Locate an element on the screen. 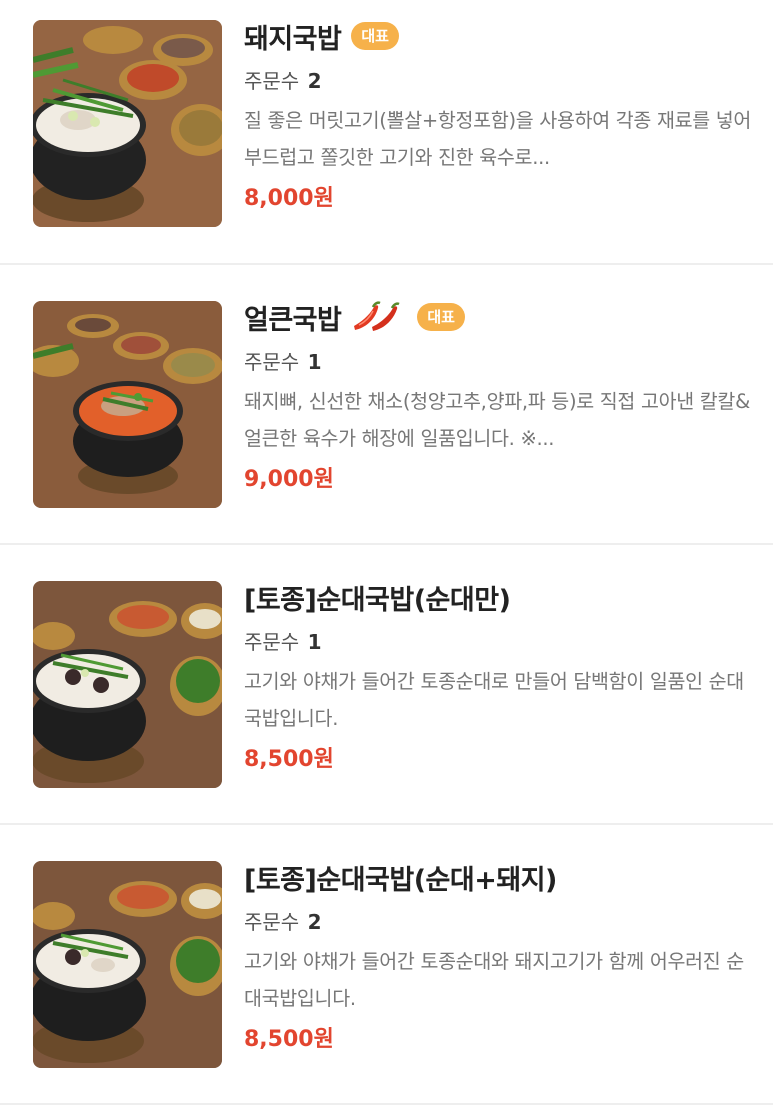  title-row: 돼지국밥 대표 is located at coordinates (498, 36).